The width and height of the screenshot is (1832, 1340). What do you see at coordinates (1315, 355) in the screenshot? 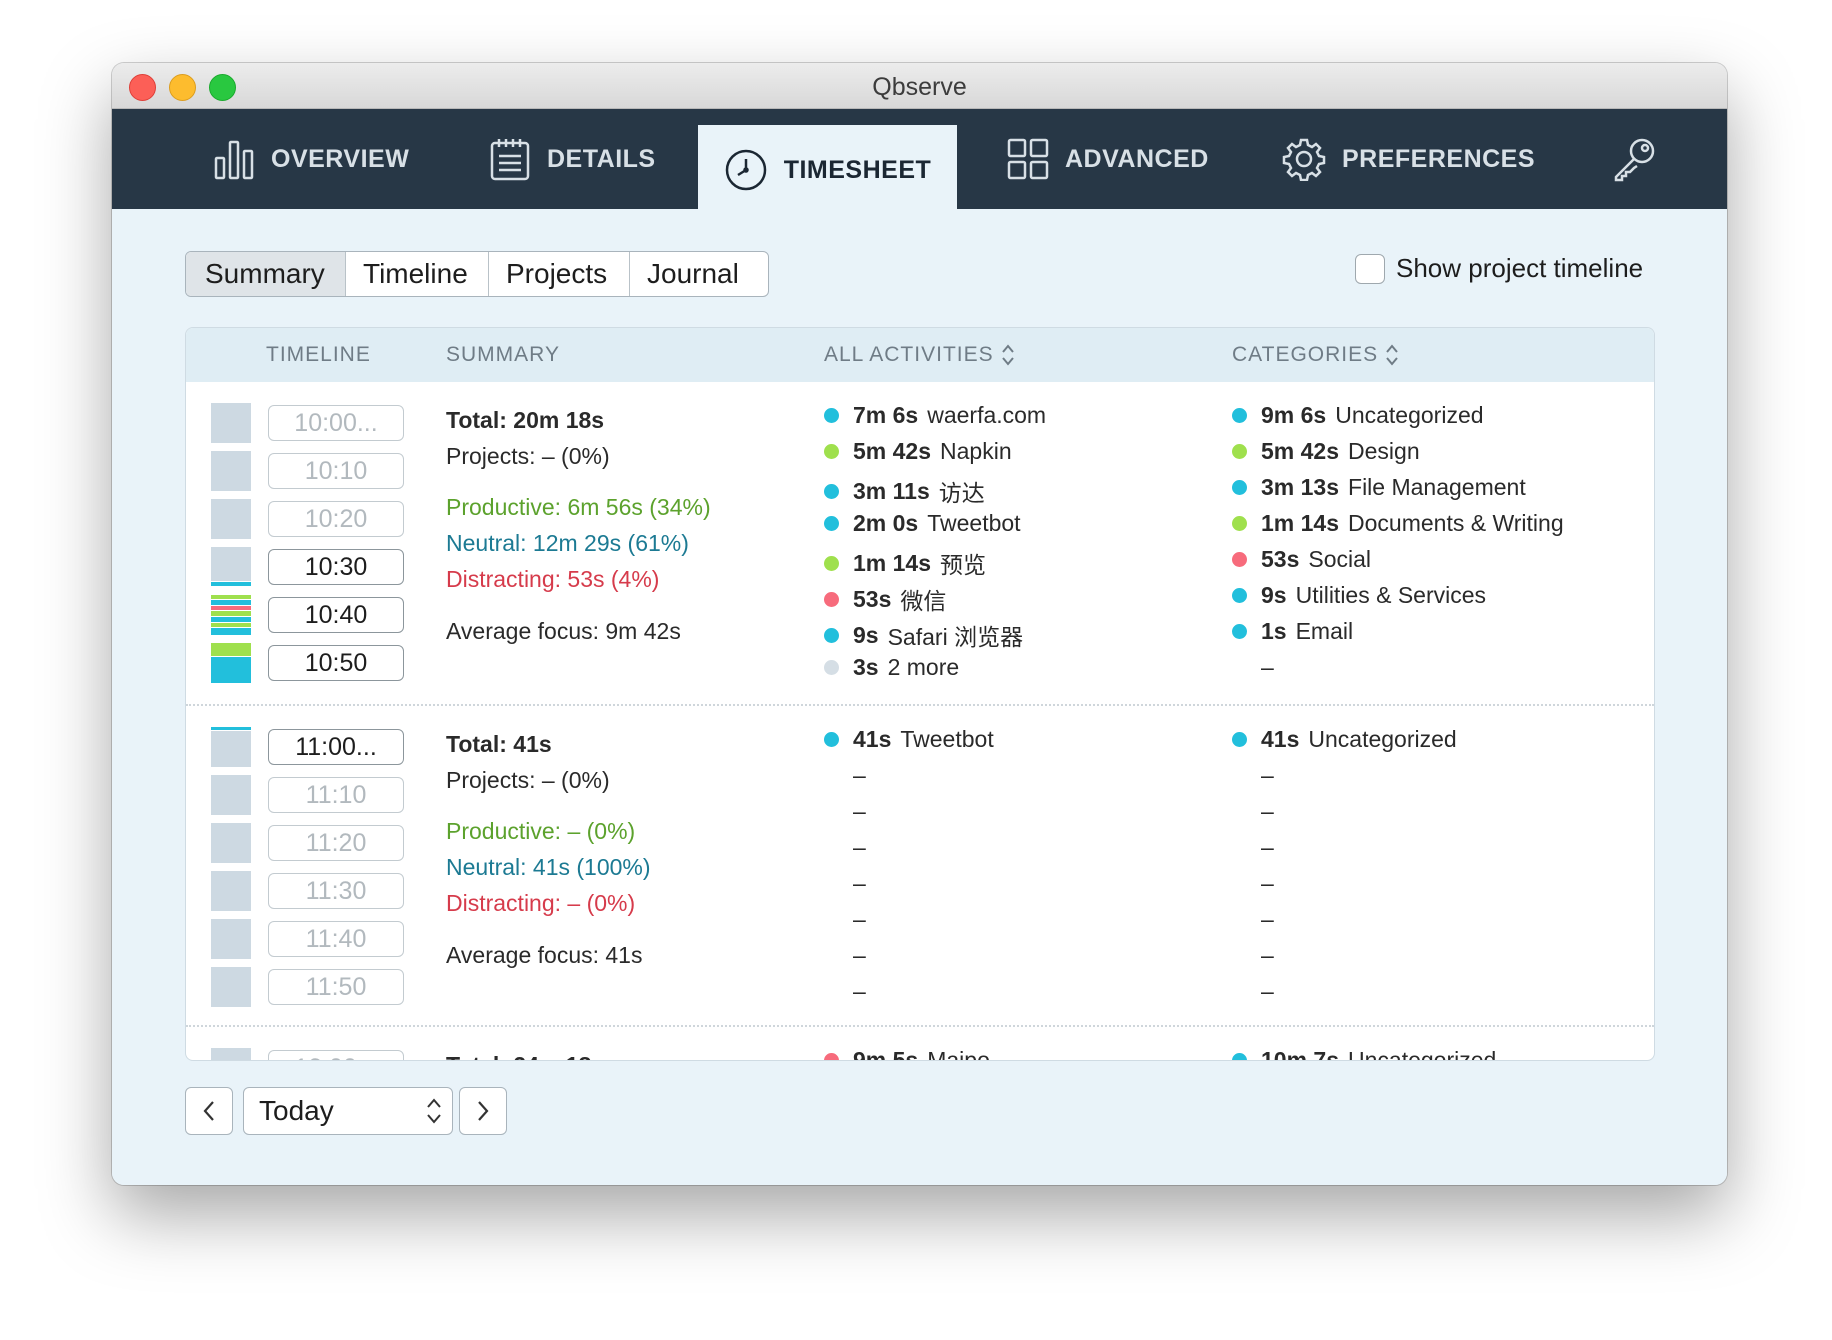
I see `column-header-categories: CATEGORIES` at bounding box center [1315, 355].